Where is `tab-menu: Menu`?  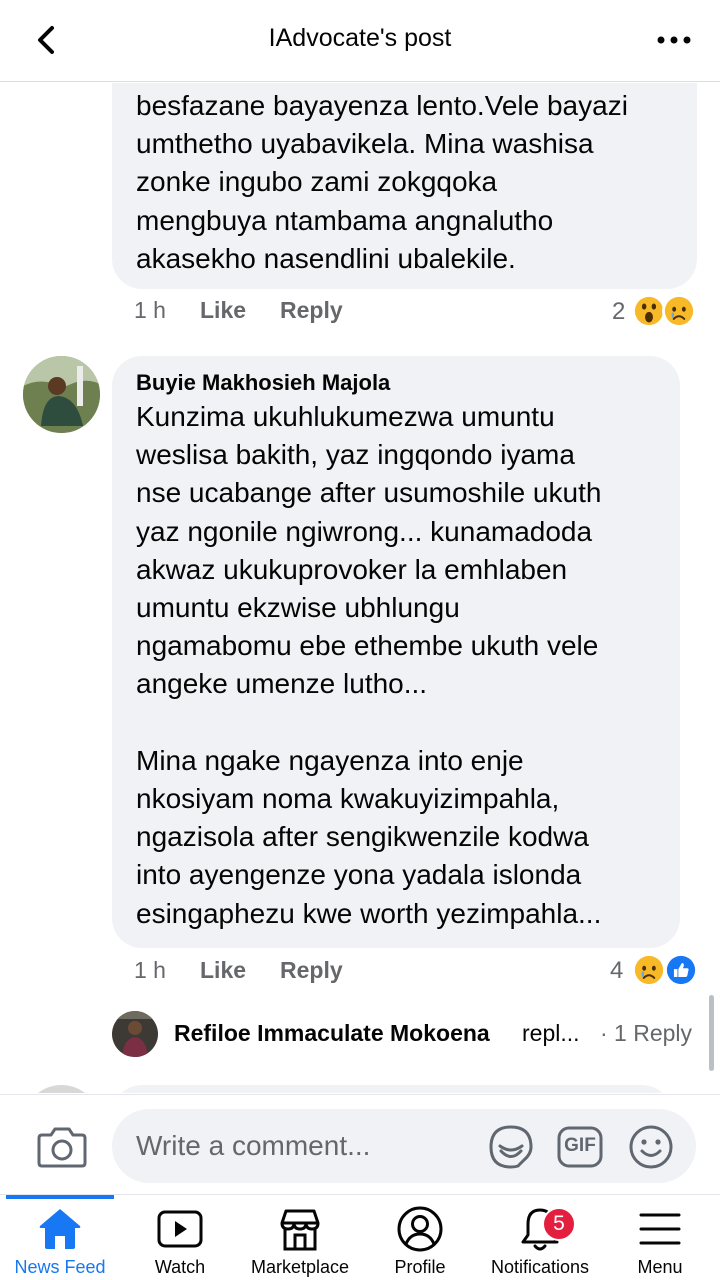 tab-menu: Menu is located at coordinates (660, 1240).